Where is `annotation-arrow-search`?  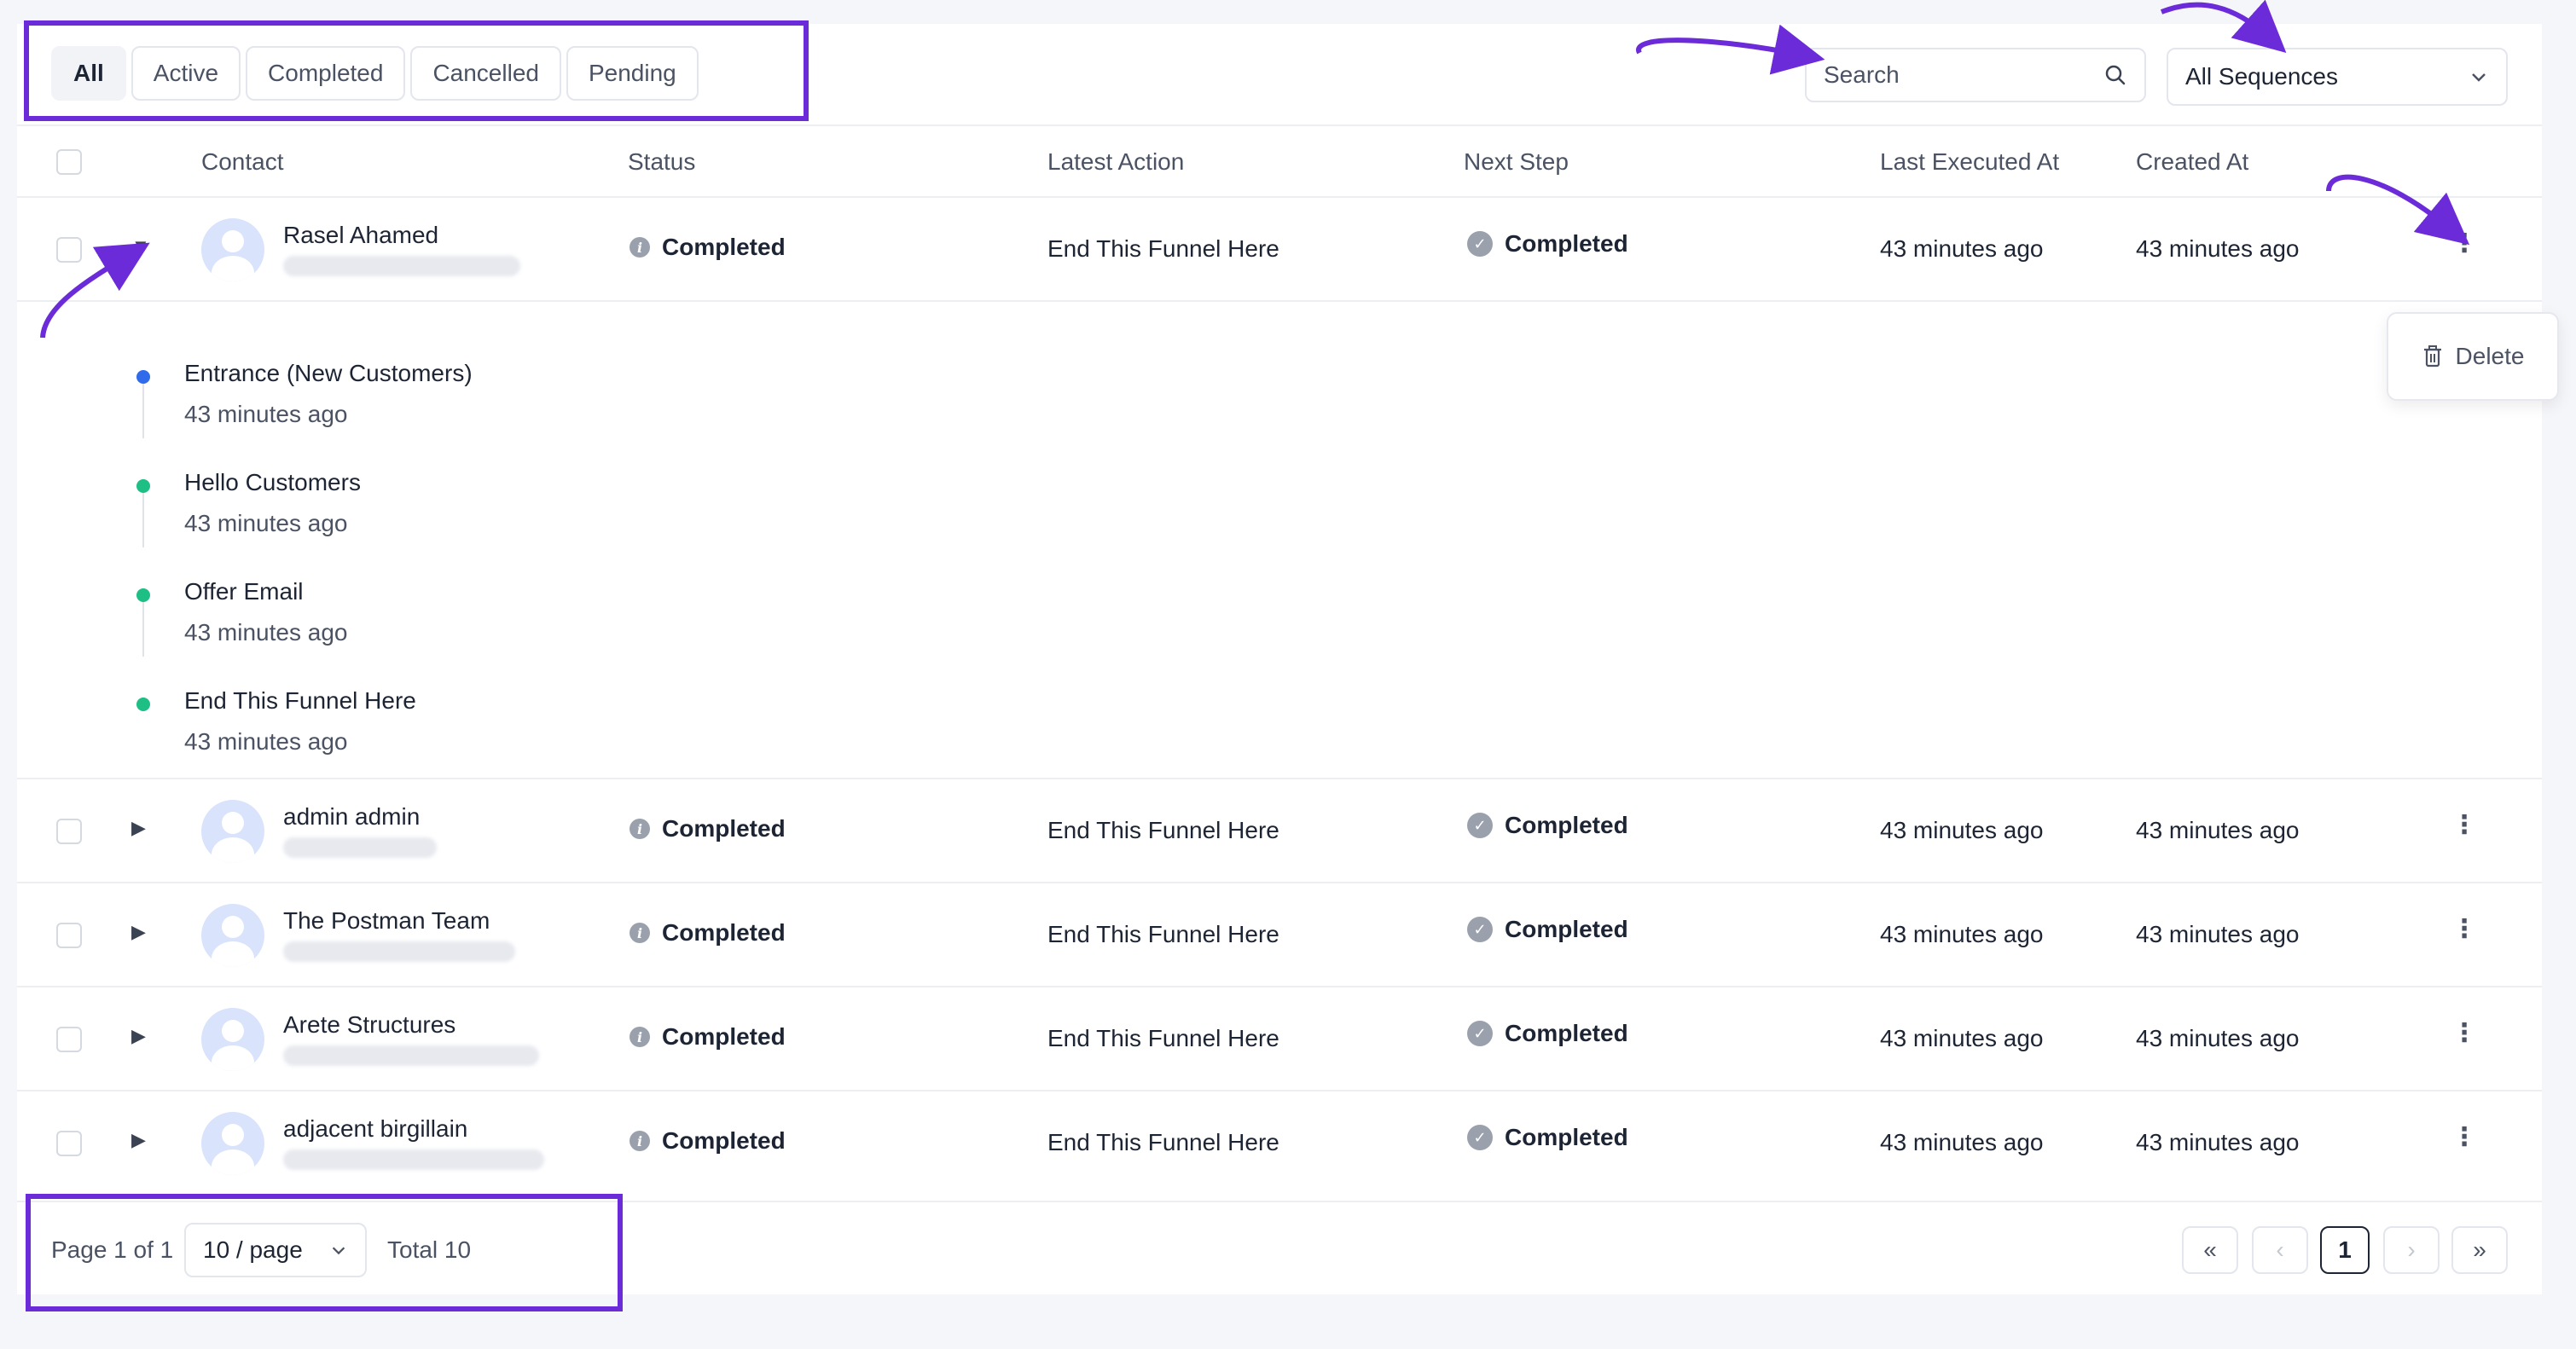 annotation-arrow-search is located at coordinates (1730, 49).